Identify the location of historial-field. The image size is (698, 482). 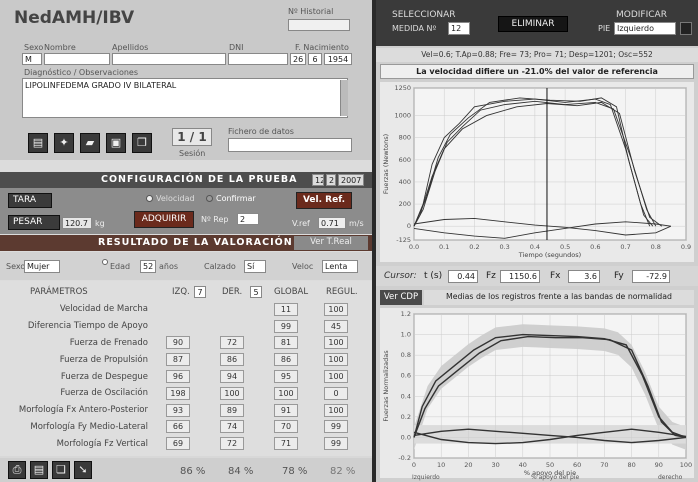
(319, 25).